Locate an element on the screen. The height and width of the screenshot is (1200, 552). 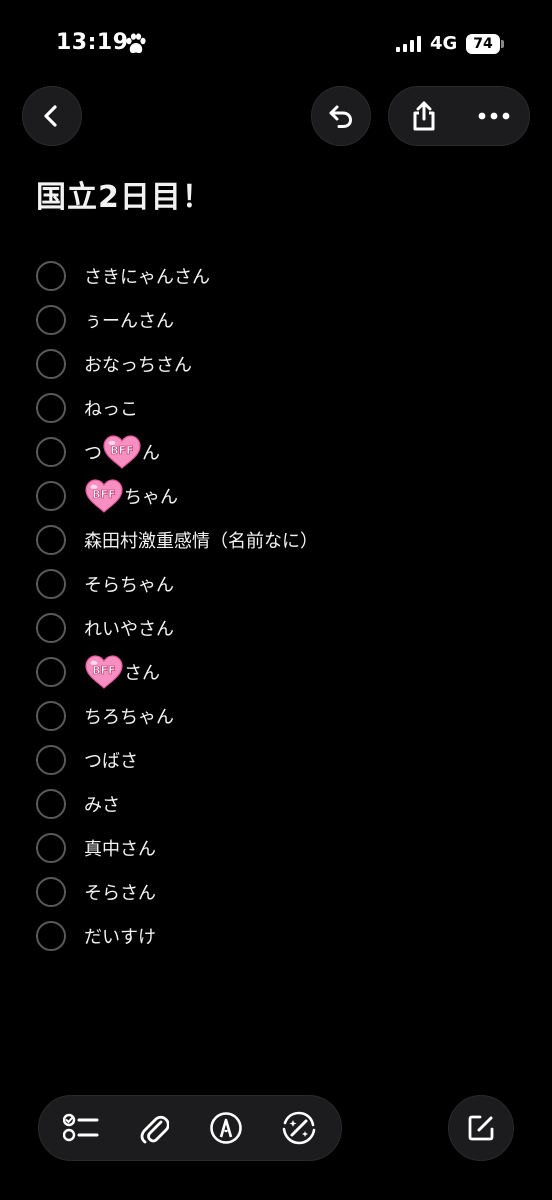
compose-button is located at coordinates (481, 1128).